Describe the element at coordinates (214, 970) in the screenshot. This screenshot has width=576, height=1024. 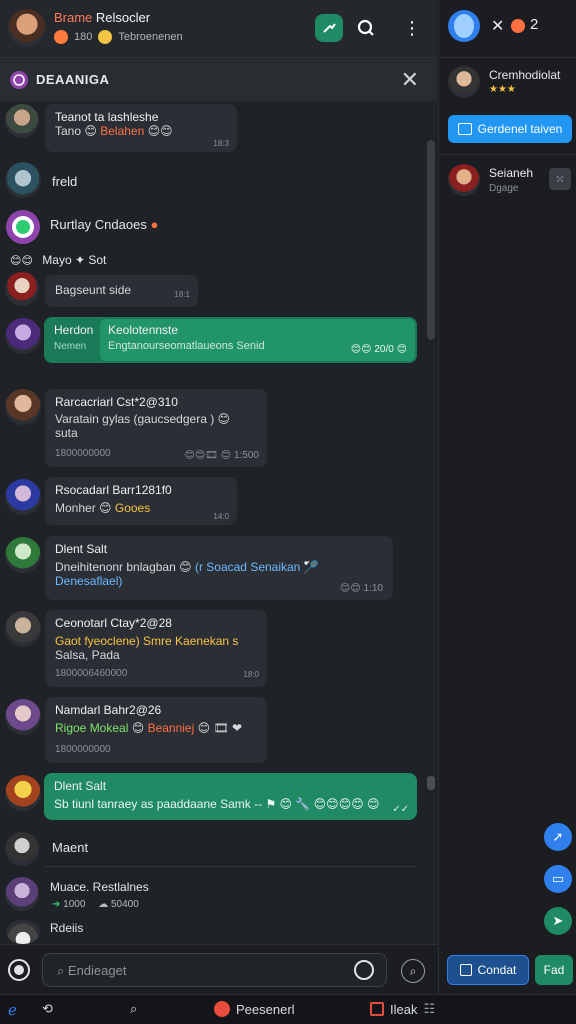
I see `message-input: ⌕ Endieaget` at that location.